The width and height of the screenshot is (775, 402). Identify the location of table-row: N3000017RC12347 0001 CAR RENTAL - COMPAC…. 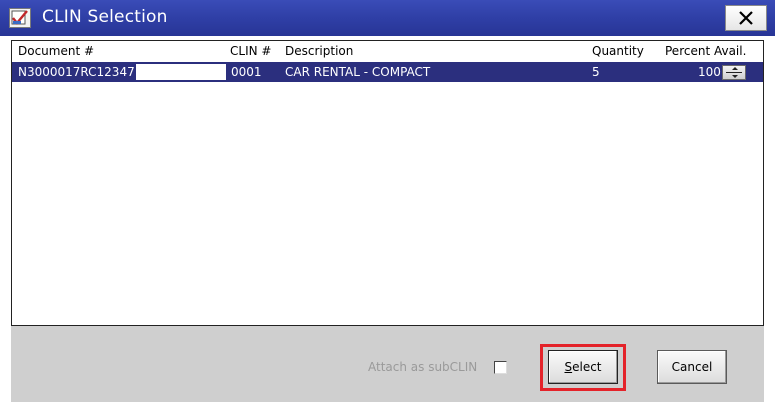
(387, 72).